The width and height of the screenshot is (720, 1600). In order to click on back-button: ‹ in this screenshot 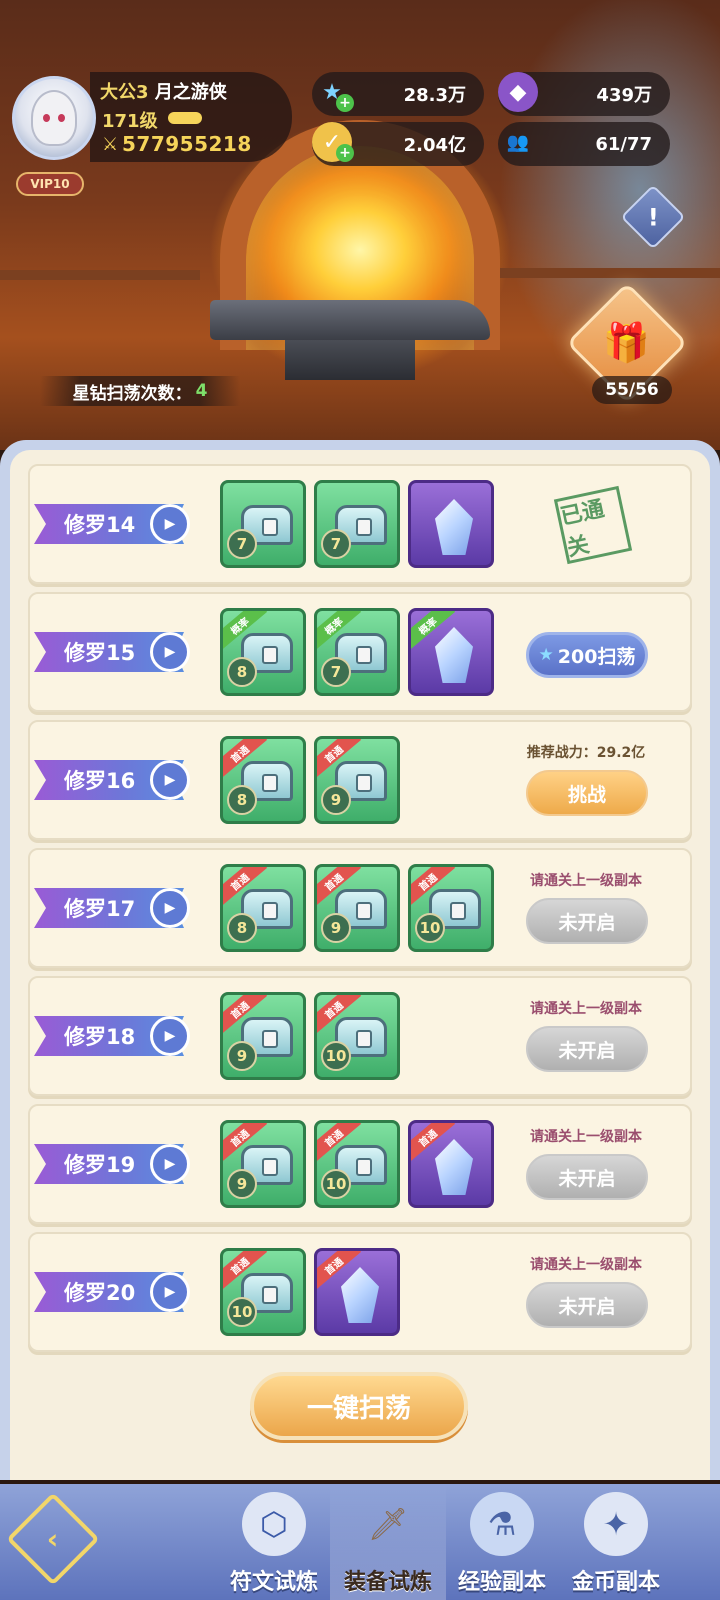, I will do `click(53, 1539)`.